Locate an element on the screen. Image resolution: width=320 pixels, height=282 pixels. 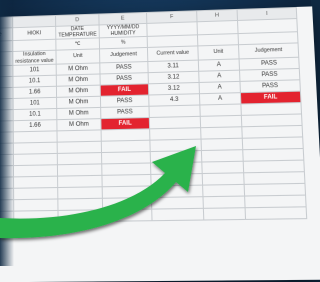
header-insulation: Insulation resistance value is located at coordinates (34, 57).